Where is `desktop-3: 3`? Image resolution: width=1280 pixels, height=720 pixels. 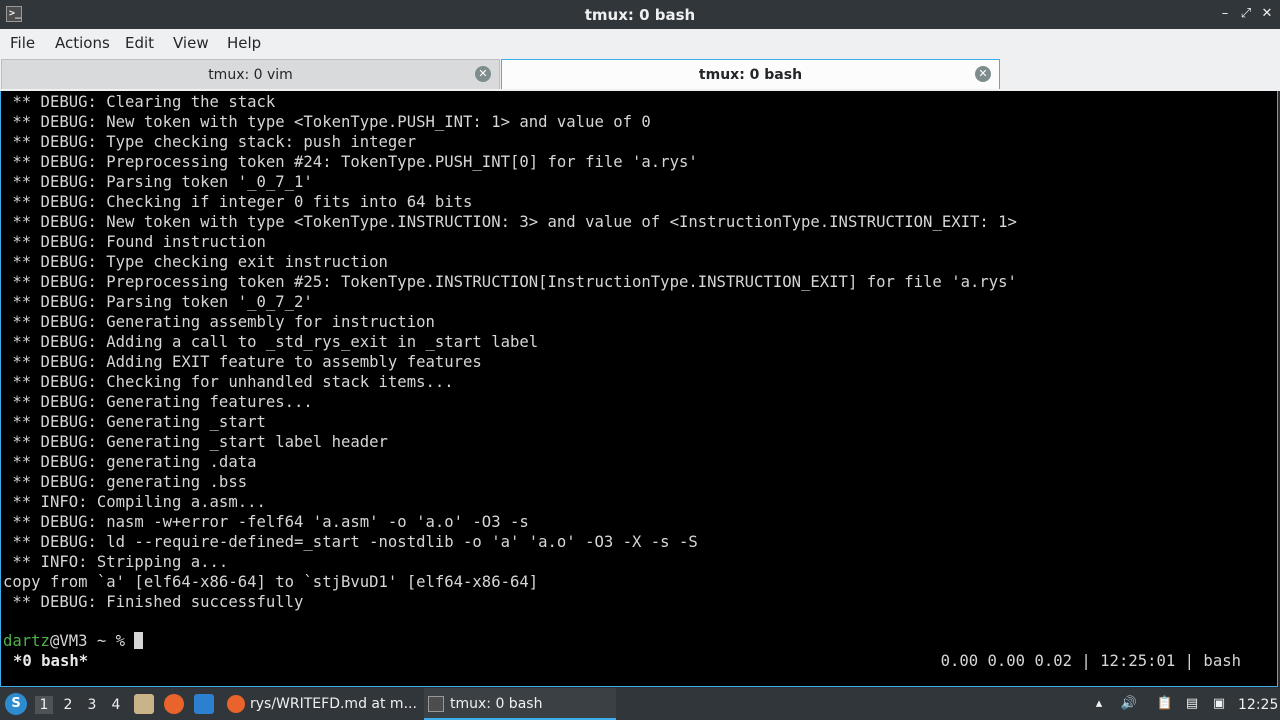
desktop-3: 3 is located at coordinates (92, 705).